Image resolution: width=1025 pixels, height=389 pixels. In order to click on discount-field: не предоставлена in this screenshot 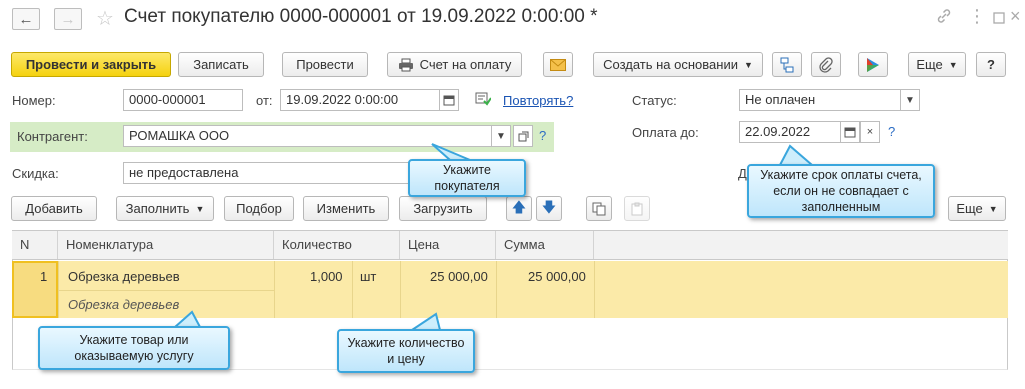, I will do `click(273, 173)`.